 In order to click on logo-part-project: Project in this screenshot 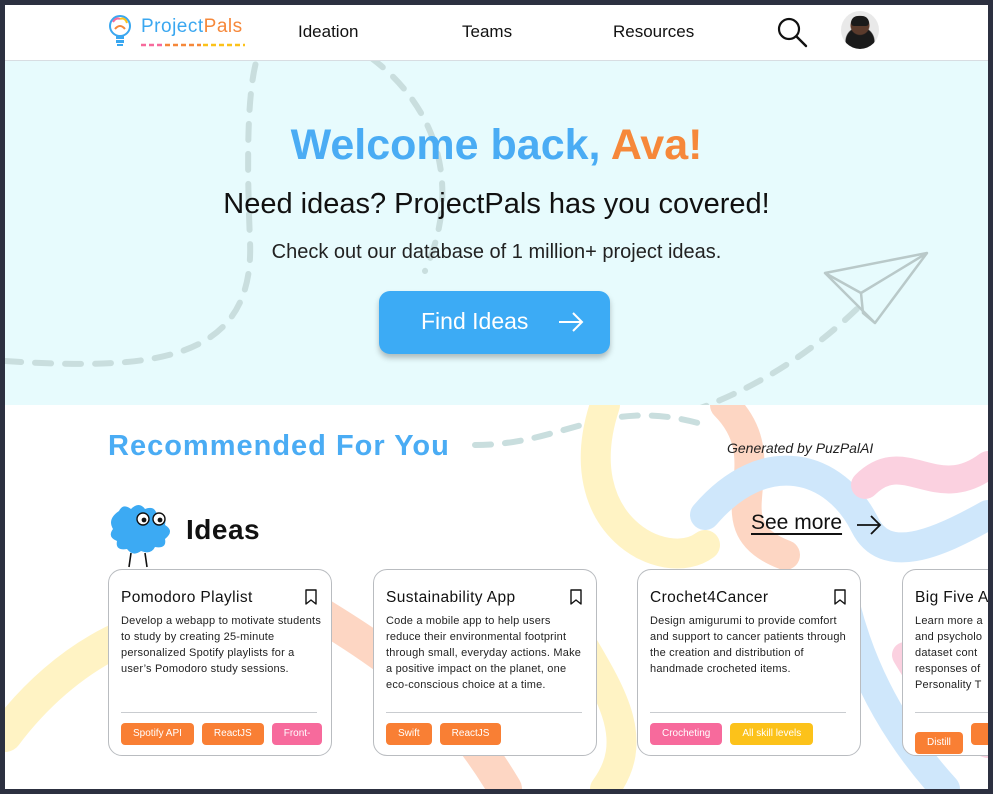, I will do `click(172, 26)`.